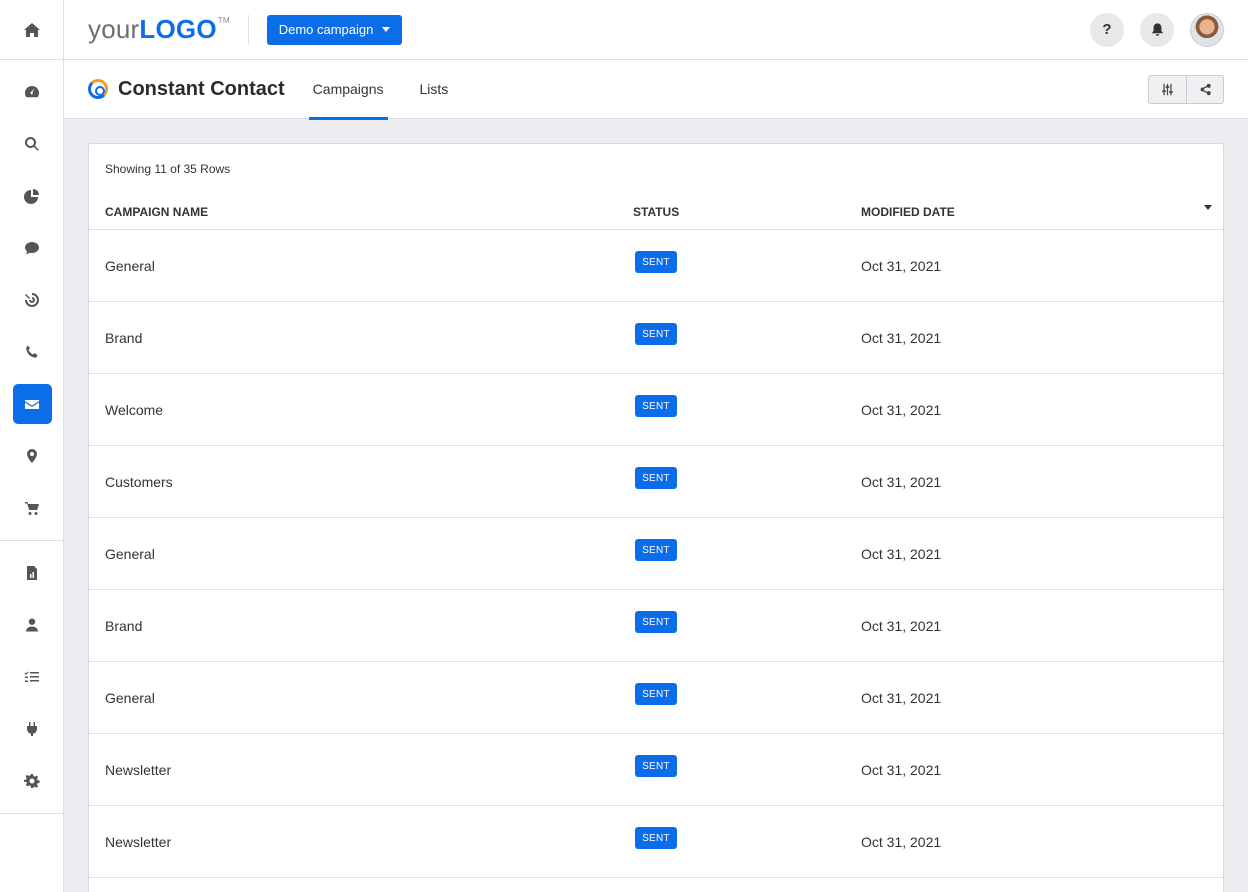 The image size is (1248, 892). Describe the element at coordinates (656, 90) in the screenshot. I see `sub-header: Constant Contact Campaigns Lists` at that location.